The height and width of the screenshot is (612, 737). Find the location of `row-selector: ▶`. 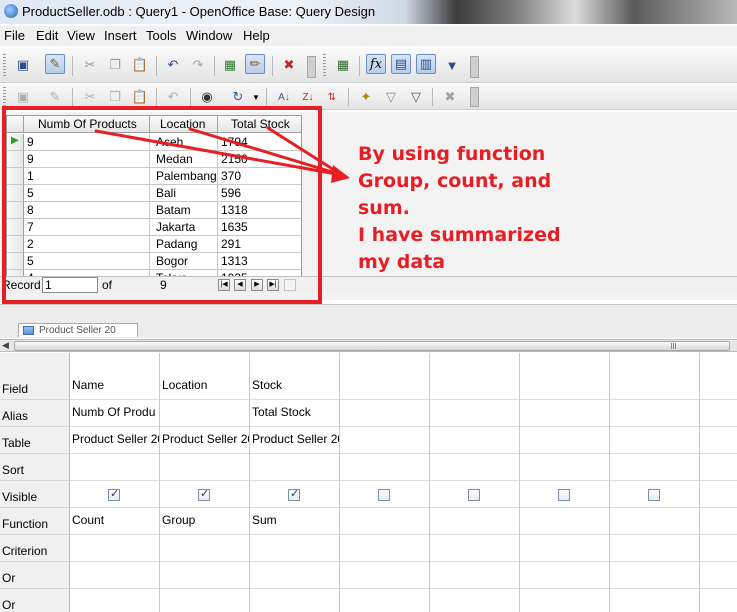

row-selector: ▶ is located at coordinates (15, 142).